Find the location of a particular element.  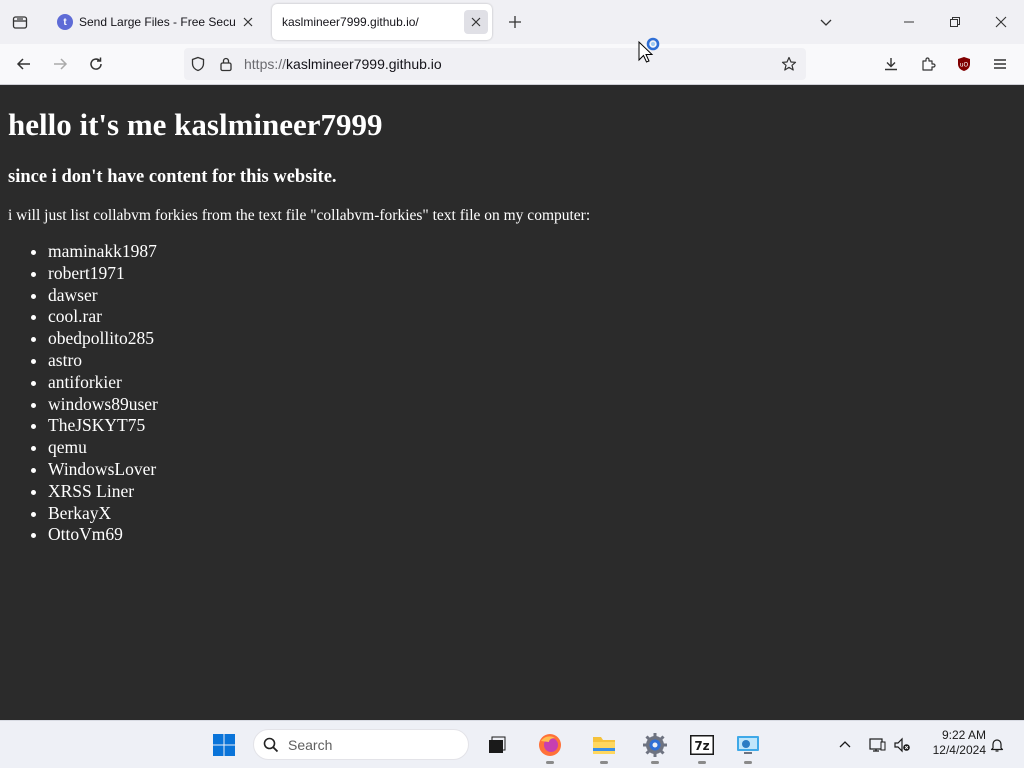

chevron-up-icon is located at coordinates (845, 744).